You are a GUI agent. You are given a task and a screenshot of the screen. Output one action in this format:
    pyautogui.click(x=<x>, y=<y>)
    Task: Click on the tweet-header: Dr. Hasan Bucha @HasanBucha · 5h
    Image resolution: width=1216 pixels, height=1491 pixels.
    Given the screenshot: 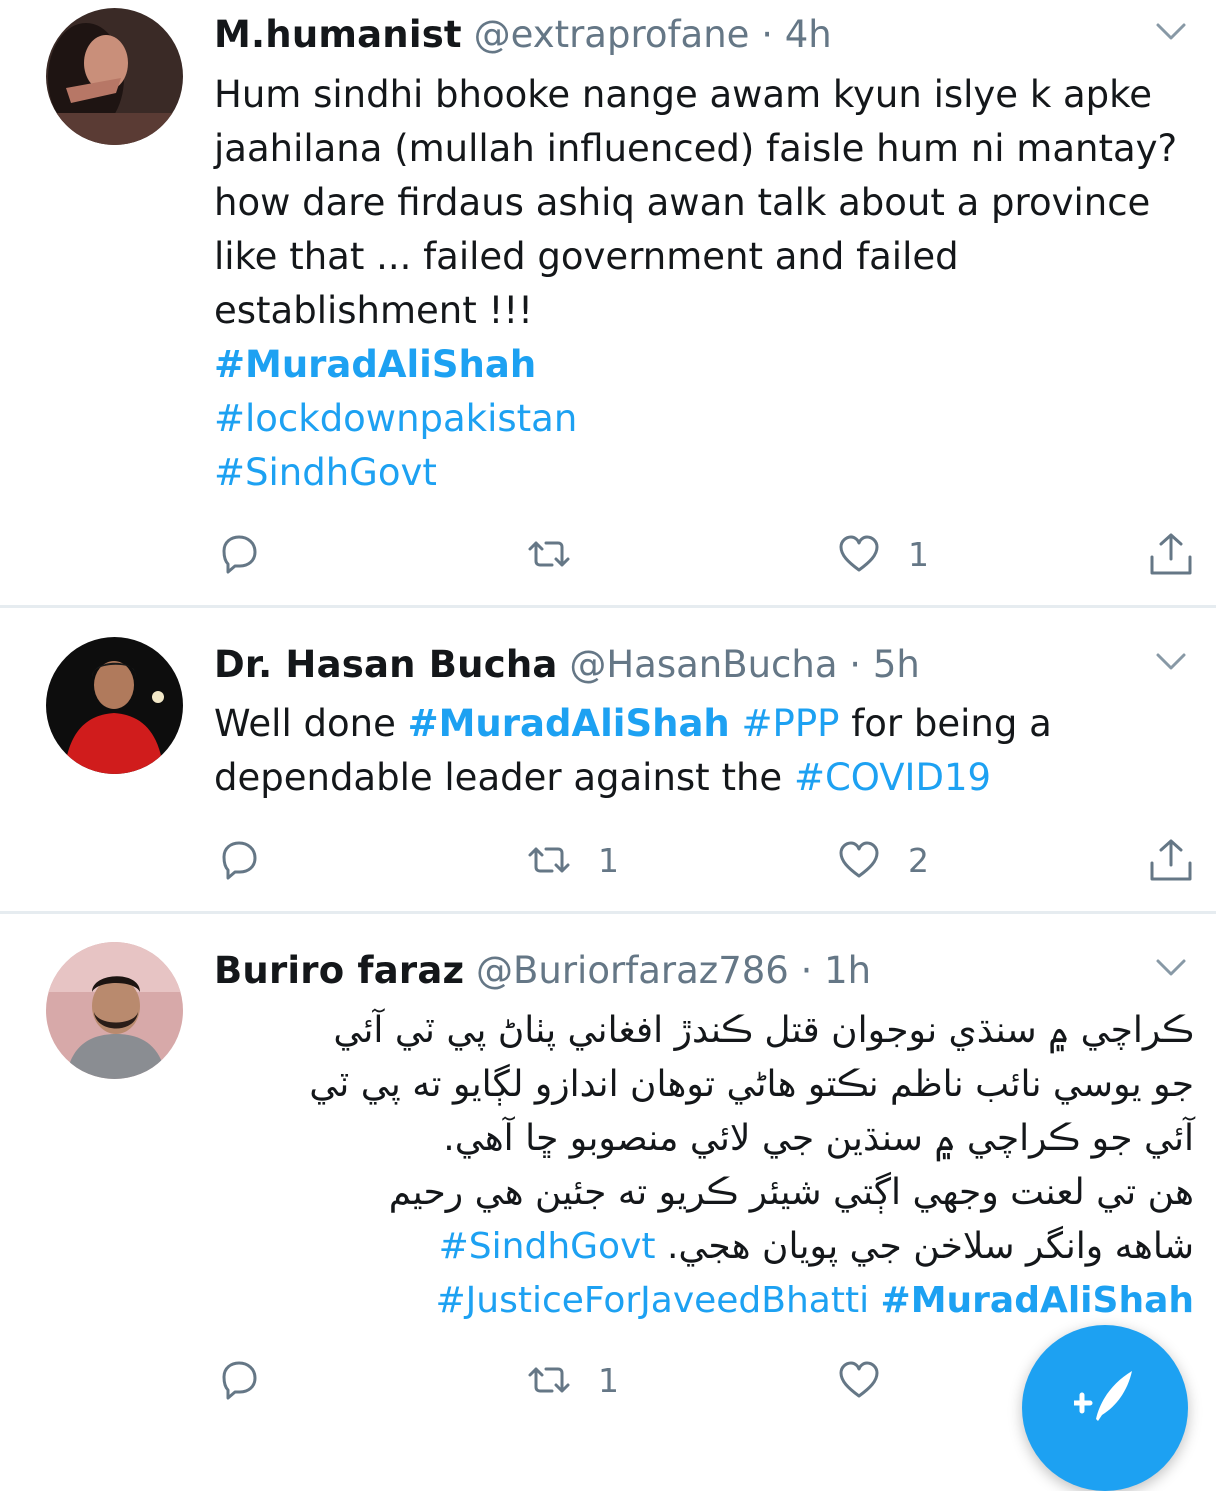 What is the action you would take?
    pyautogui.click(x=567, y=665)
    